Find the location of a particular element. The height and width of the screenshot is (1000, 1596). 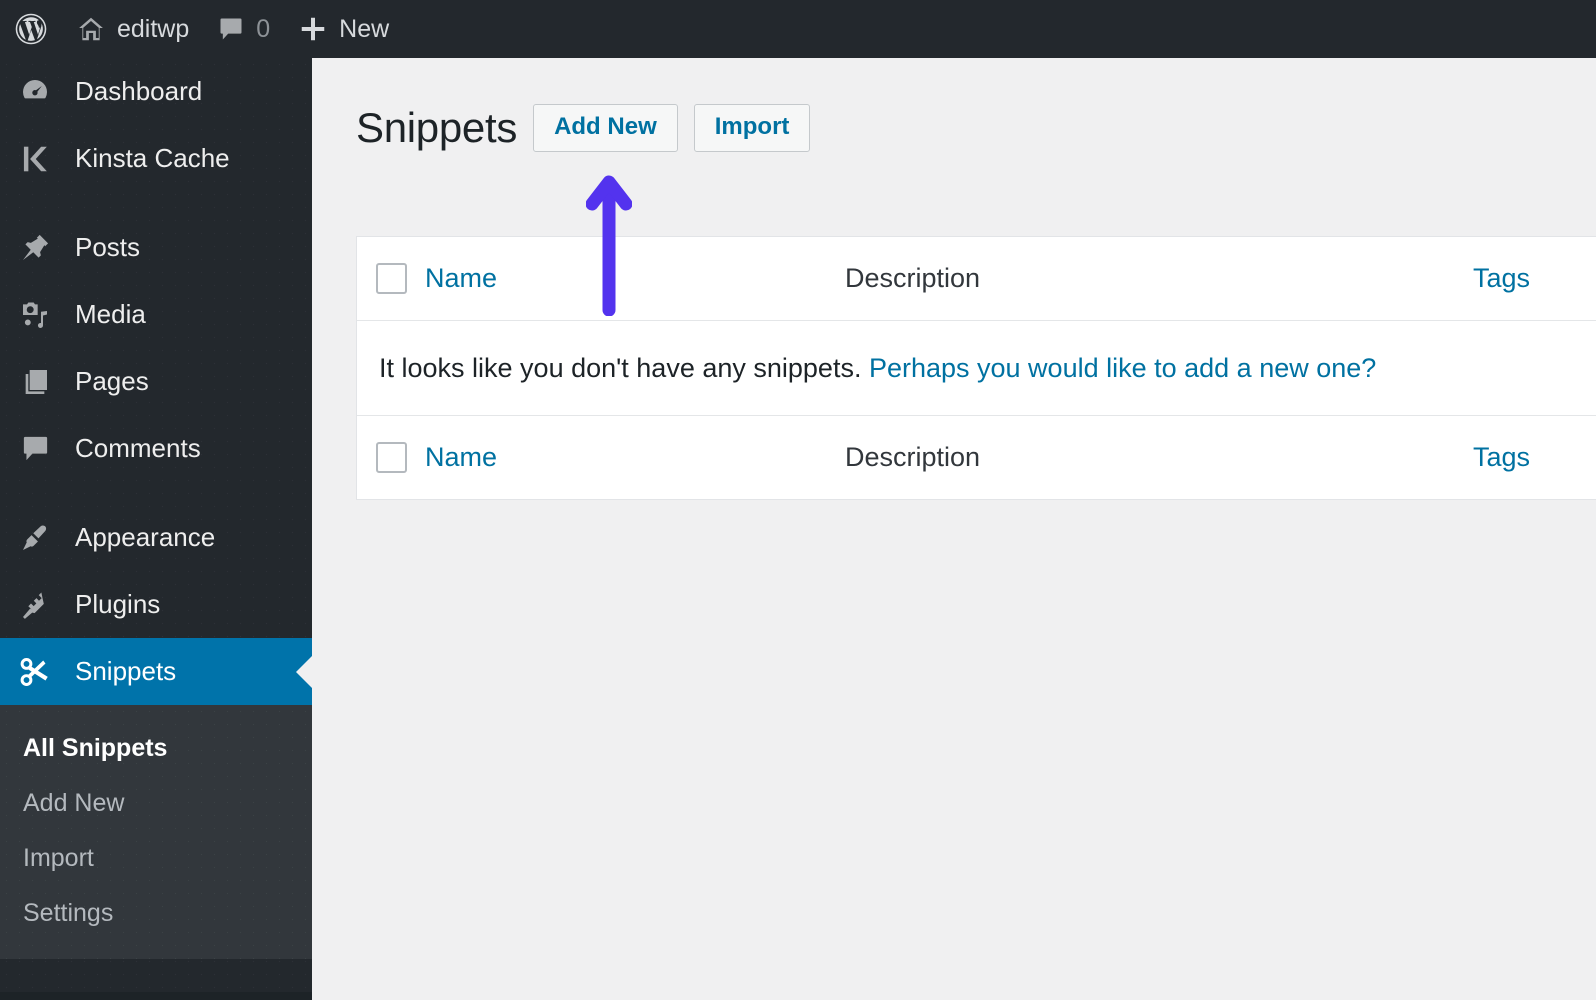

add-new-button: Add New is located at coordinates (605, 128).